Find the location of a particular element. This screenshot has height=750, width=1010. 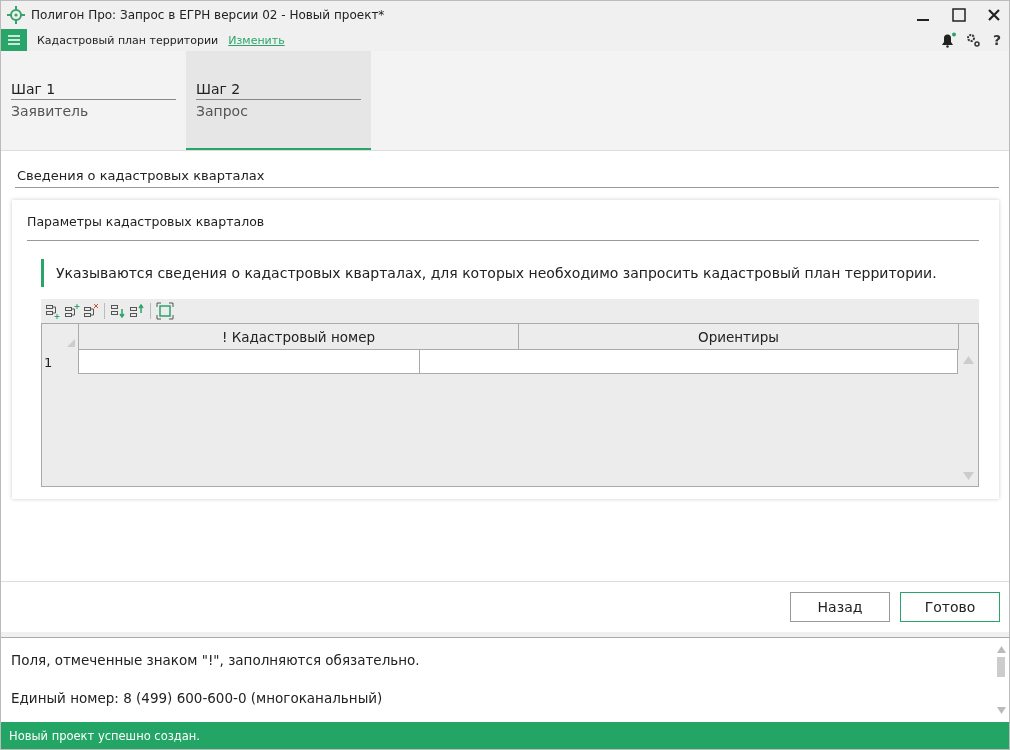

move-up-icon is located at coordinates (137, 311).